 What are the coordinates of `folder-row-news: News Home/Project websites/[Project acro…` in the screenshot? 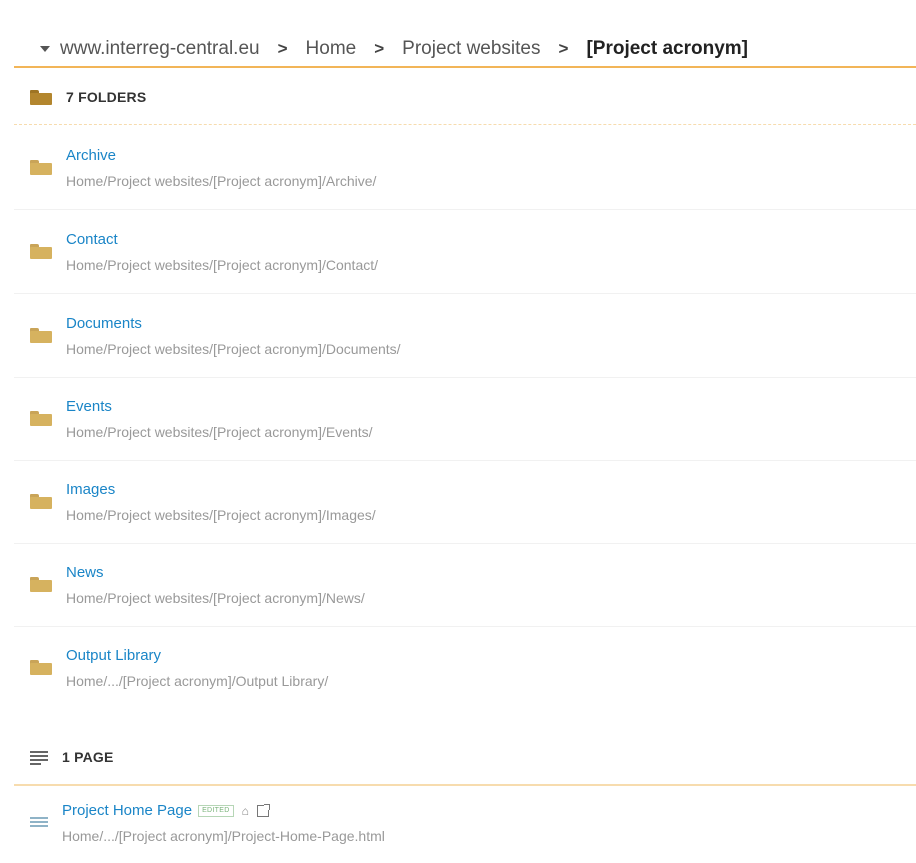 It's located at (465, 585).